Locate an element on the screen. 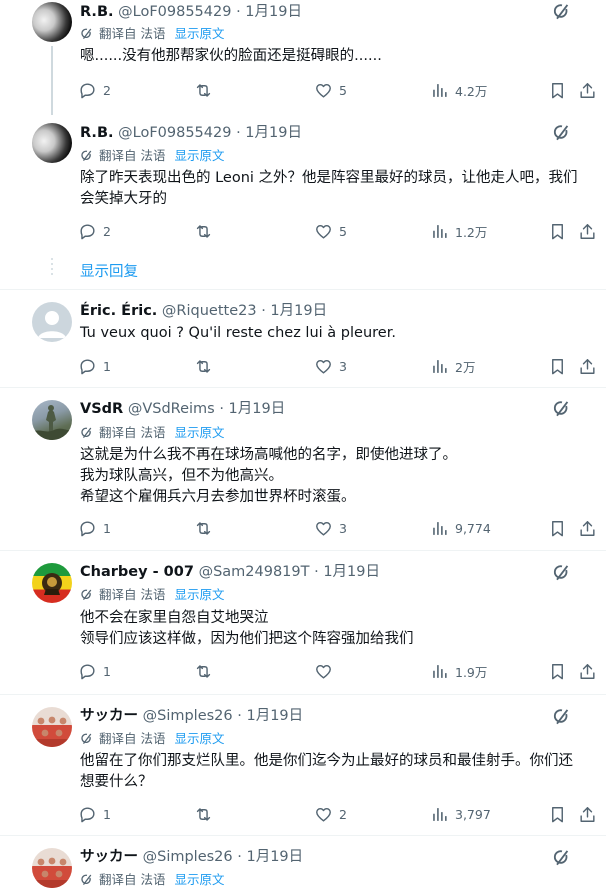  user-handle: @Riquette23 is located at coordinates (209, 311).